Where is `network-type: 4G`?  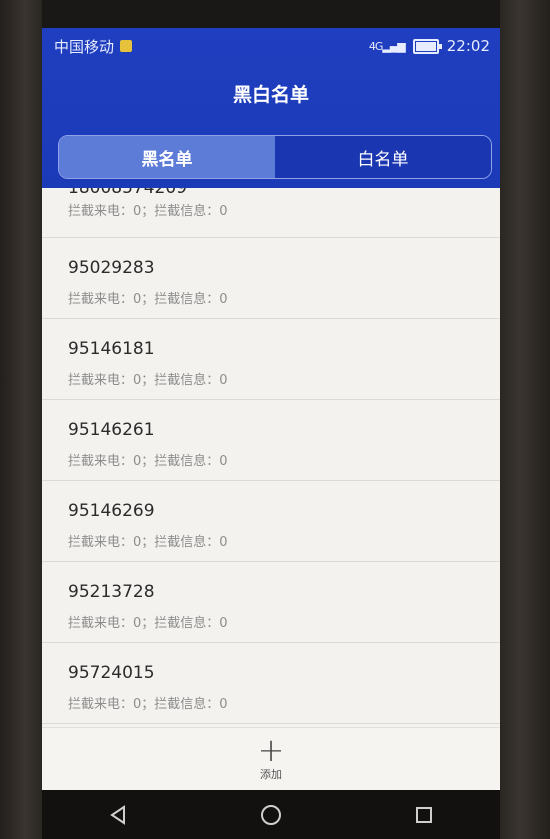
network-type: 4G is located at coordinates (375, 46).